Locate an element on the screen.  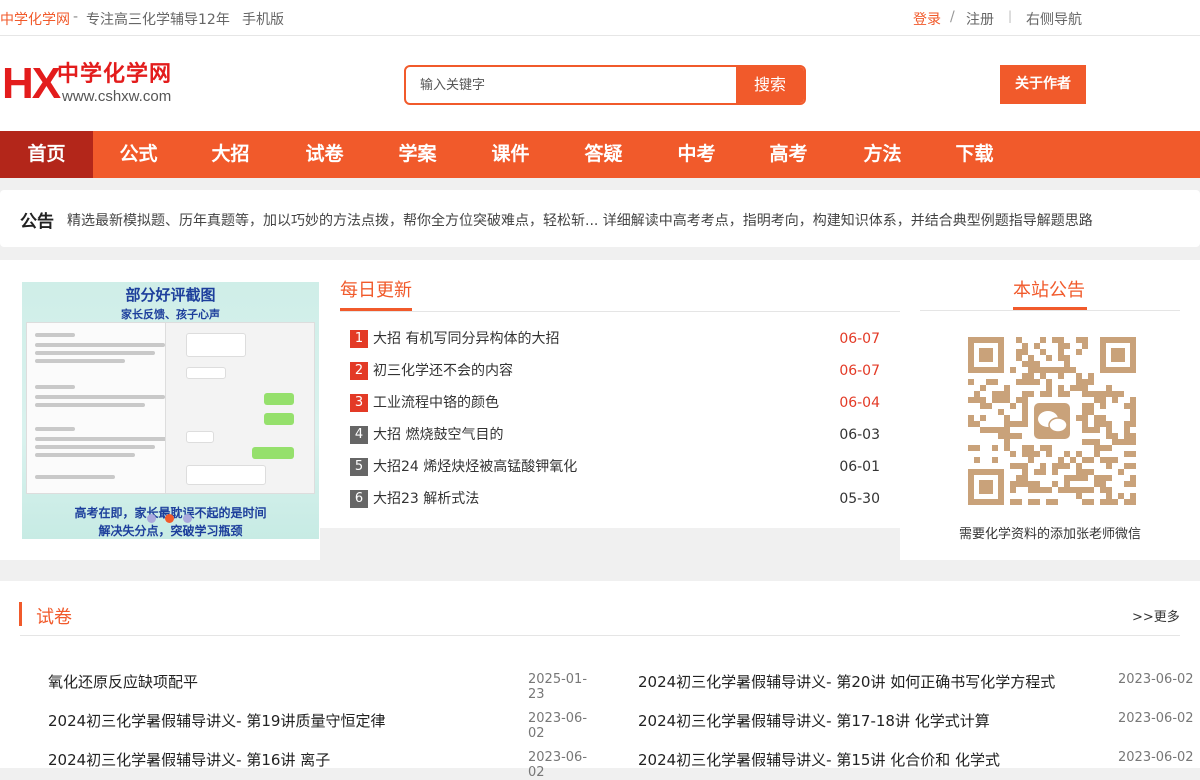
nav-item-download: 下载 is located at coordinates (974, 154).